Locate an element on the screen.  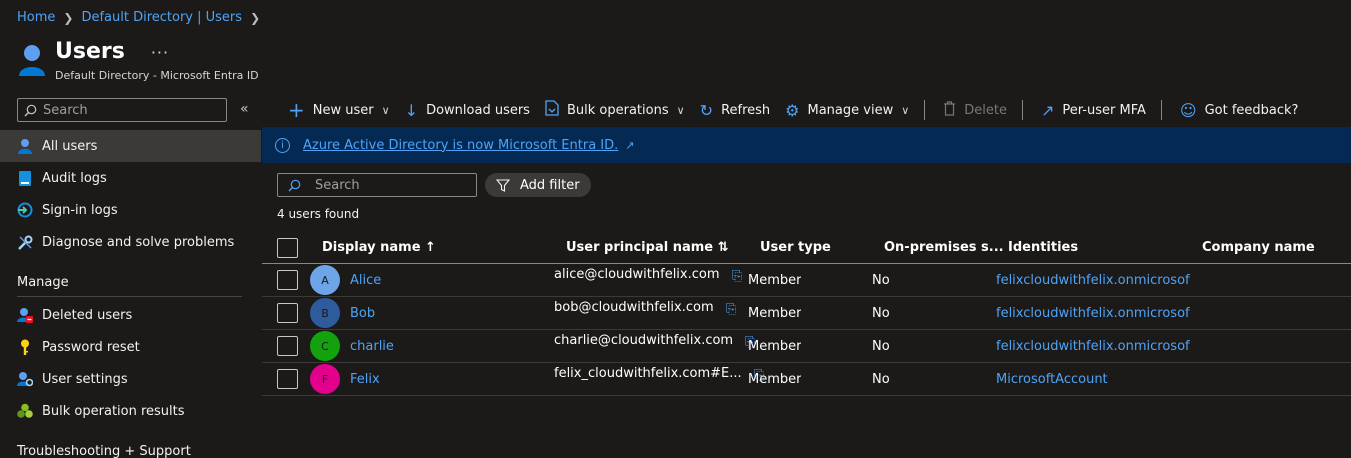
user-display-name-link: Bob is located at coordinates (362, 313).